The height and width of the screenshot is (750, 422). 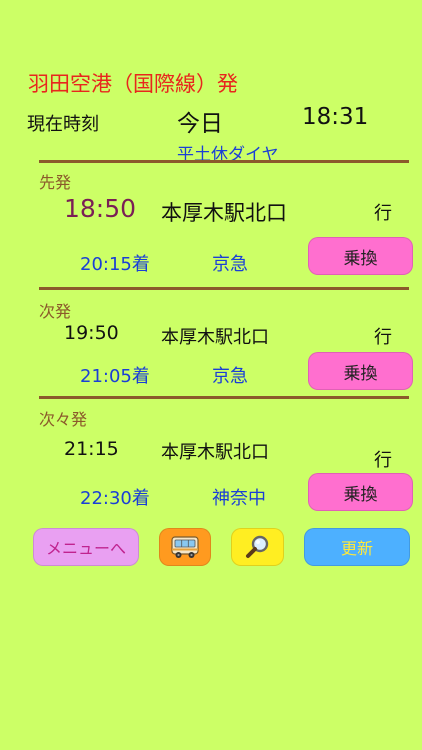 I want to click on section-label-first: 先発, so click(x=55, y=182).